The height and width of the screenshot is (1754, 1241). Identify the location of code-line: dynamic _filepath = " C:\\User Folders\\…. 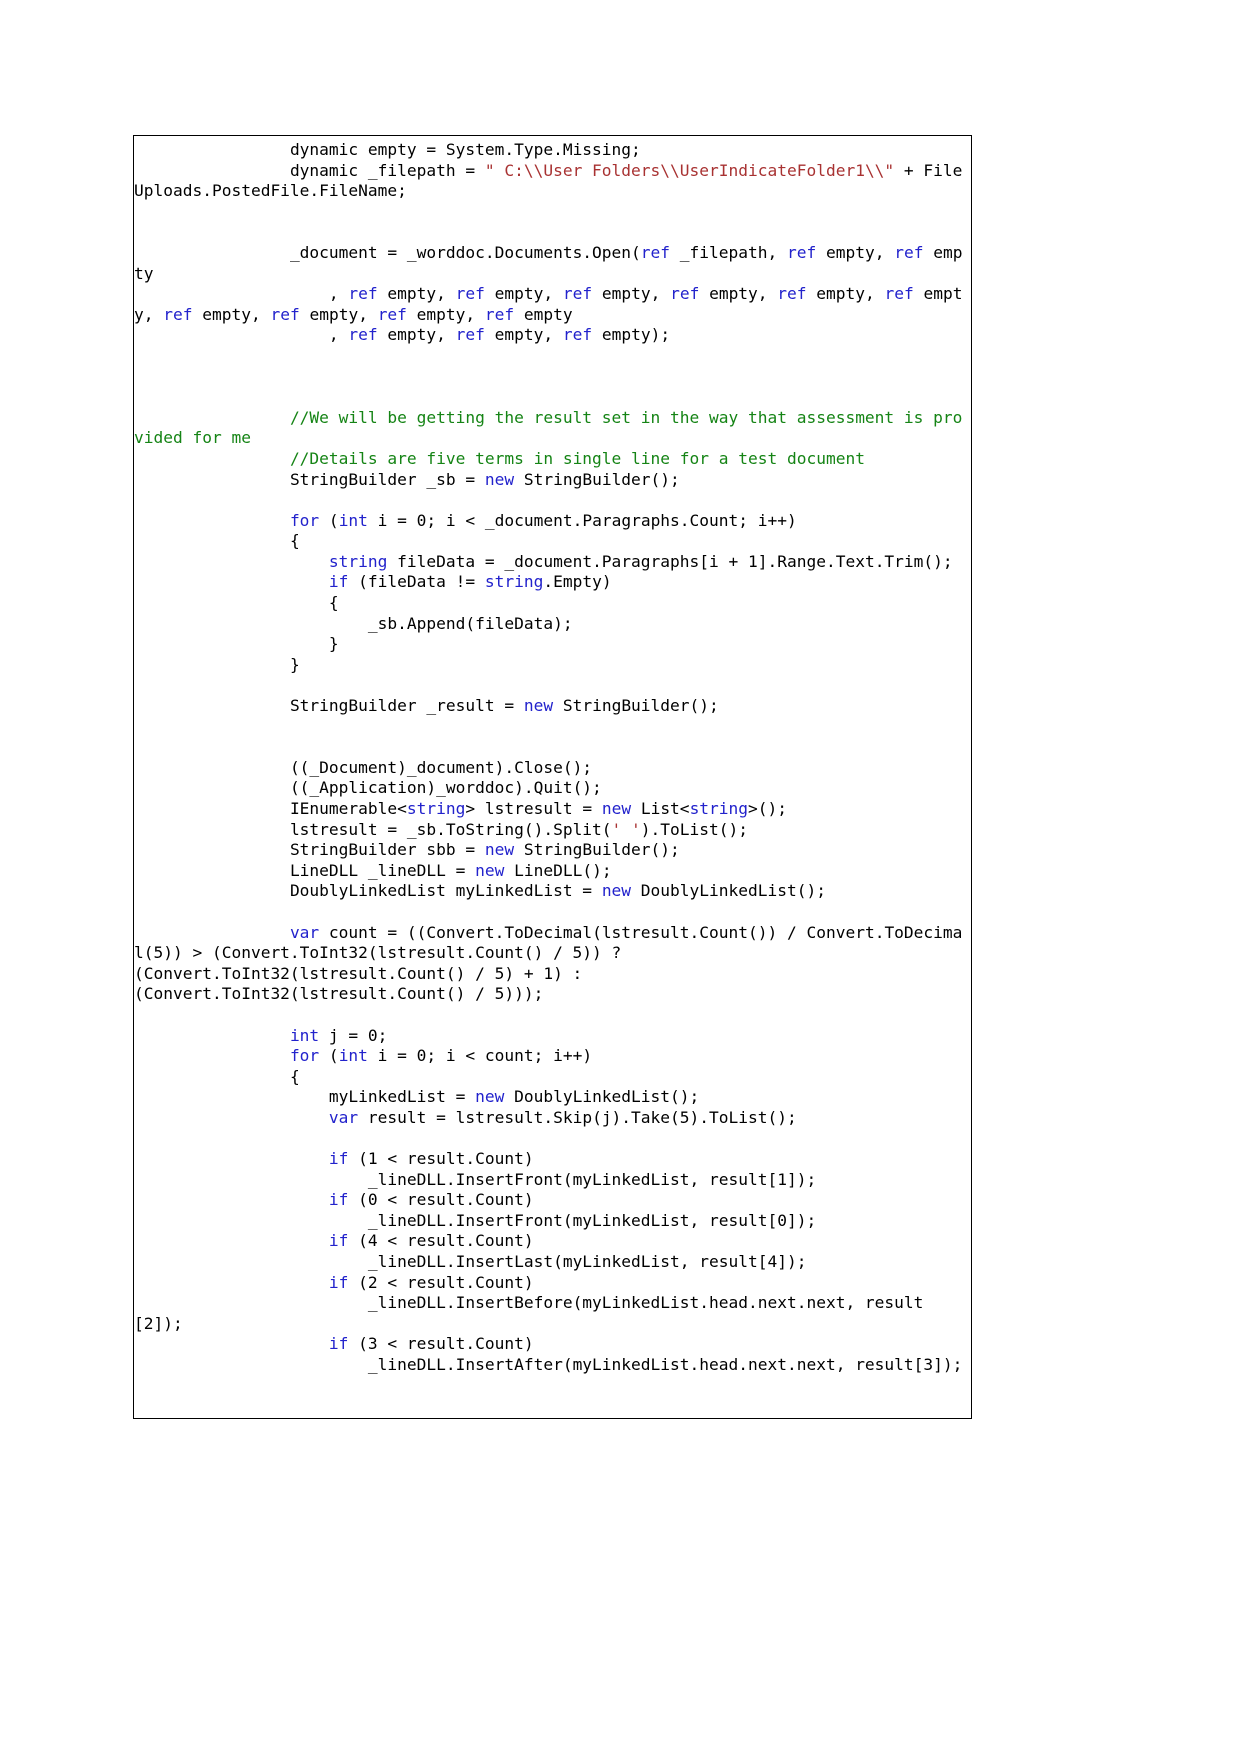
(548, 181).